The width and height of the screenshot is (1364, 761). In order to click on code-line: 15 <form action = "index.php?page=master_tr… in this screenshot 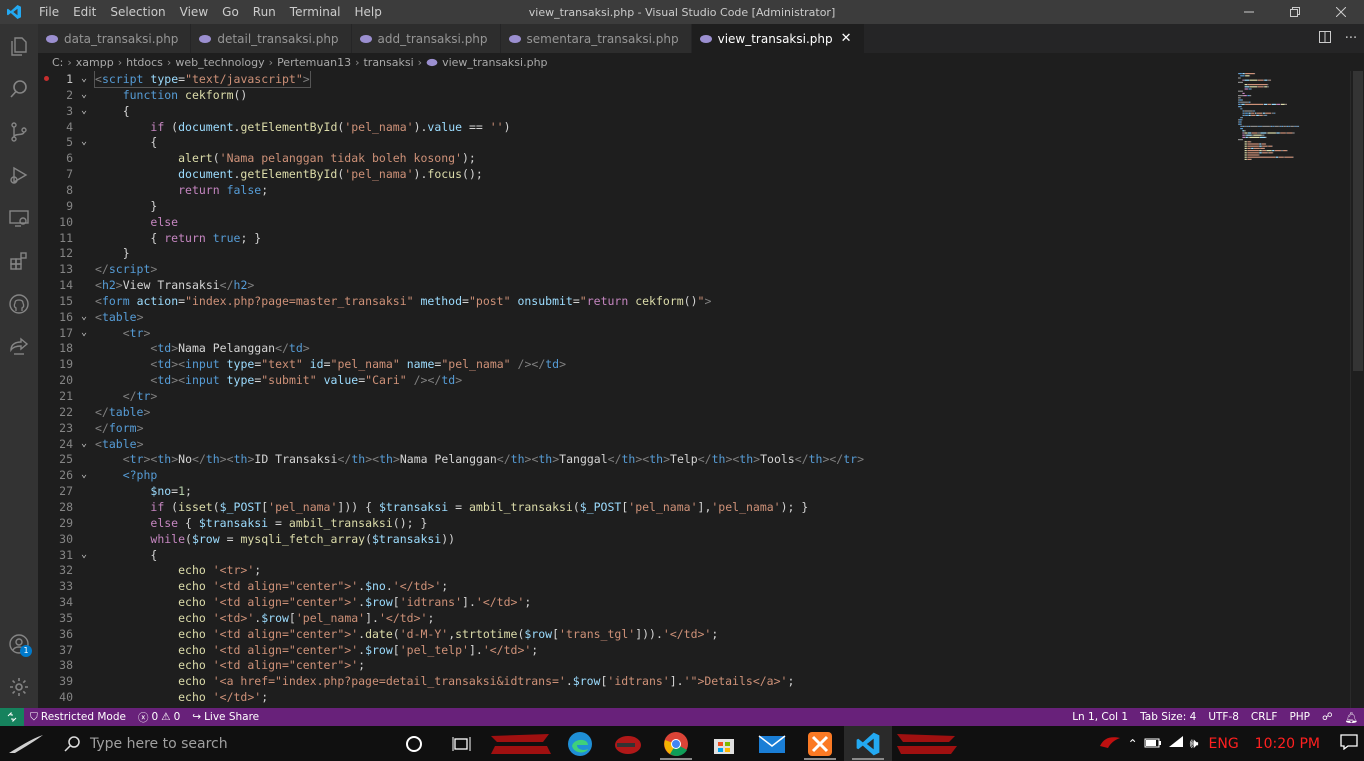, I will do `click(638, 301)`.